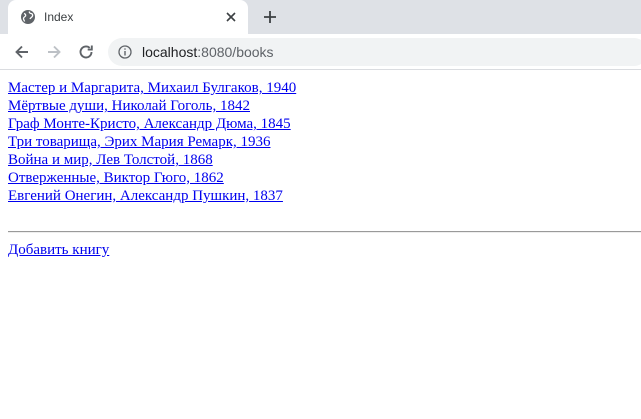 The width and height of the screenshot is (641, 419). I want to click on book-link: Отверженные, Виктор Гюго, 1862, so click(116, 178).